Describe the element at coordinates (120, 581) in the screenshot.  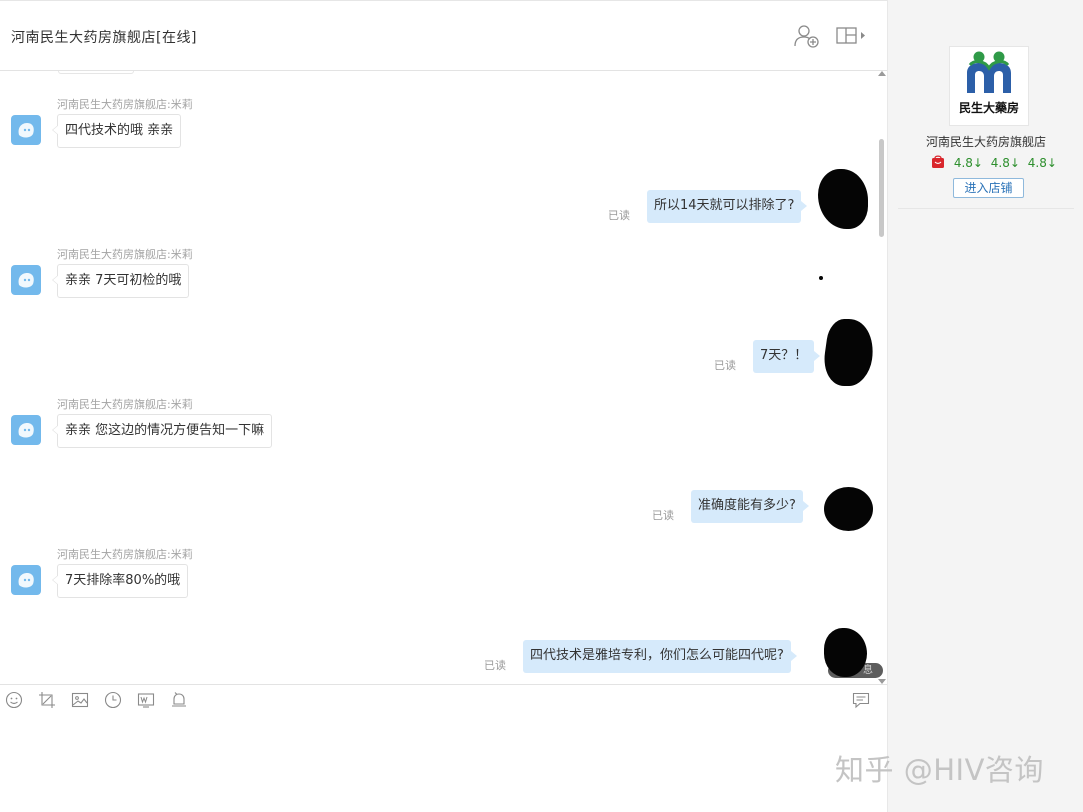
I see `incoming-message-bubble: 7天排除率80%的哦` at that location.